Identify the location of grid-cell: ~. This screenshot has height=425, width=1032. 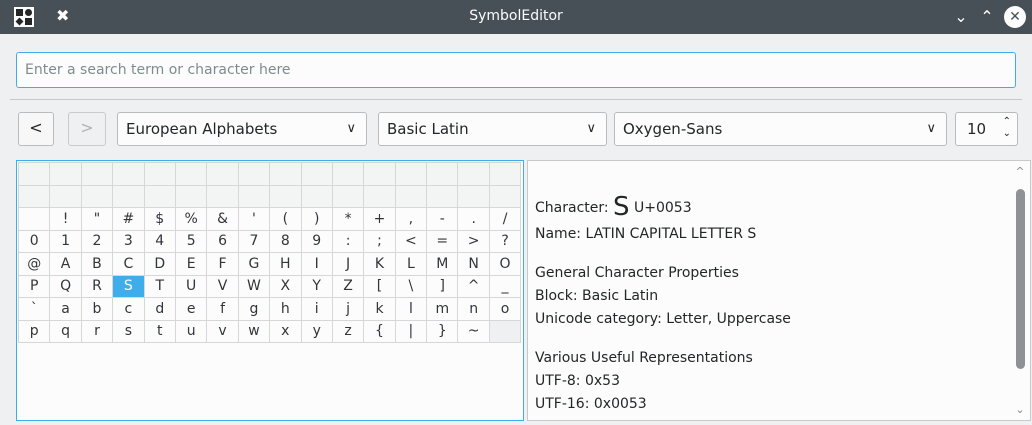
(473, 331).